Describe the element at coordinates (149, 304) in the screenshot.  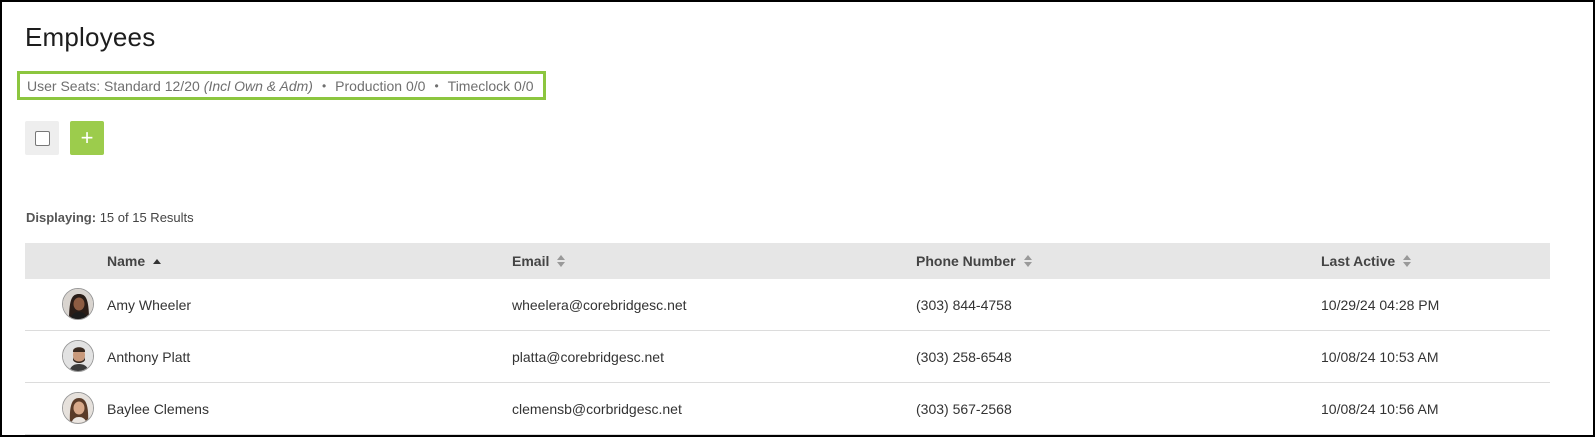
I see `employee-name: Amy Wheeler` at that location.